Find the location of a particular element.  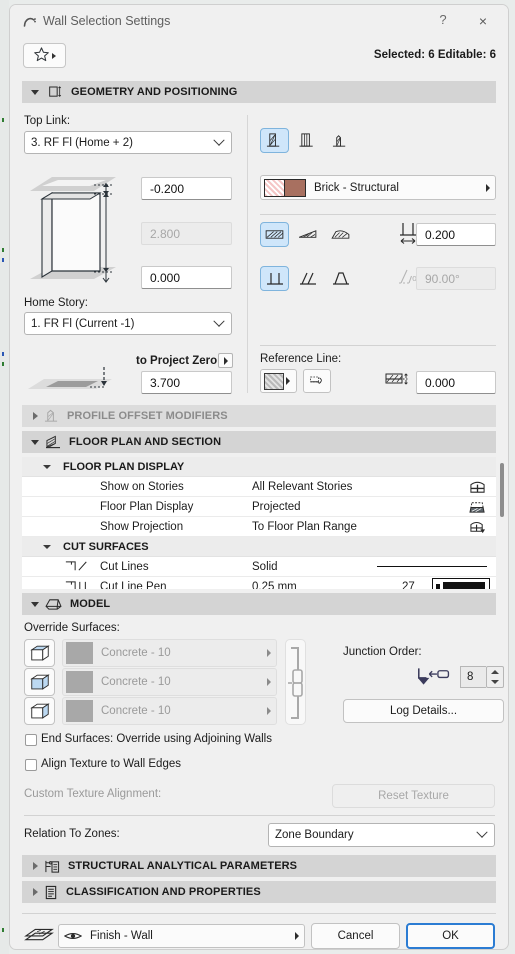

geometry-polygon-toggle is located at coordinates (340, 234).